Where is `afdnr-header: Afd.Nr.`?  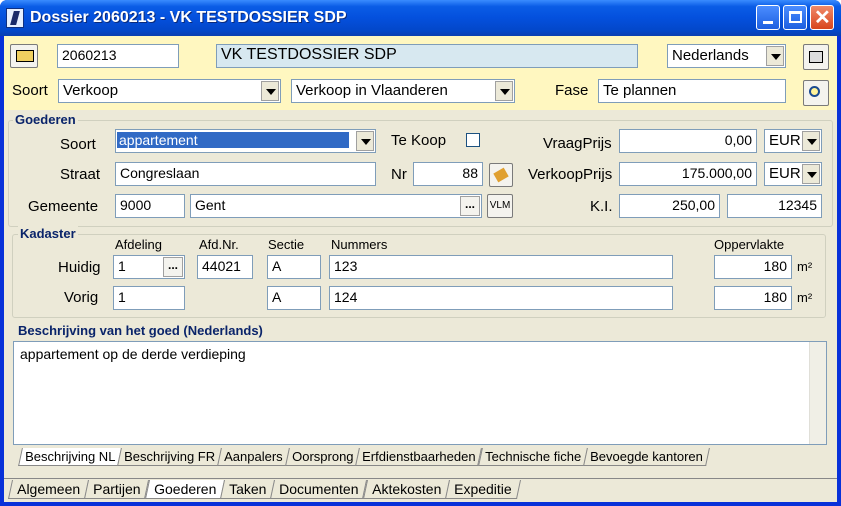 afdnr-header: Afd.Nr. is located at coordinates (219, 244).